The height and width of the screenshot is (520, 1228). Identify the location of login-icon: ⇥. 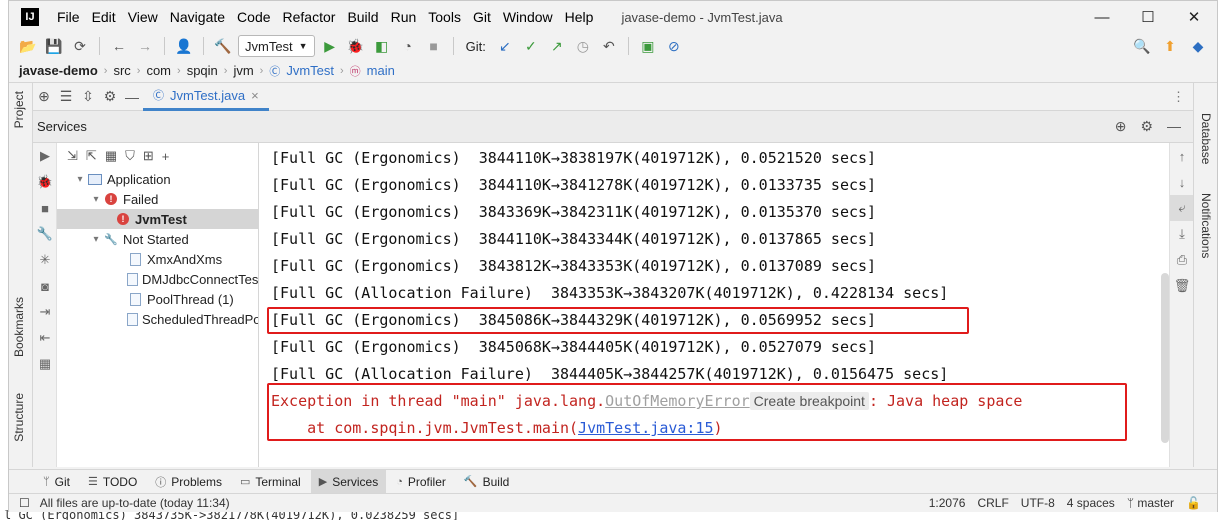
(45, 312).